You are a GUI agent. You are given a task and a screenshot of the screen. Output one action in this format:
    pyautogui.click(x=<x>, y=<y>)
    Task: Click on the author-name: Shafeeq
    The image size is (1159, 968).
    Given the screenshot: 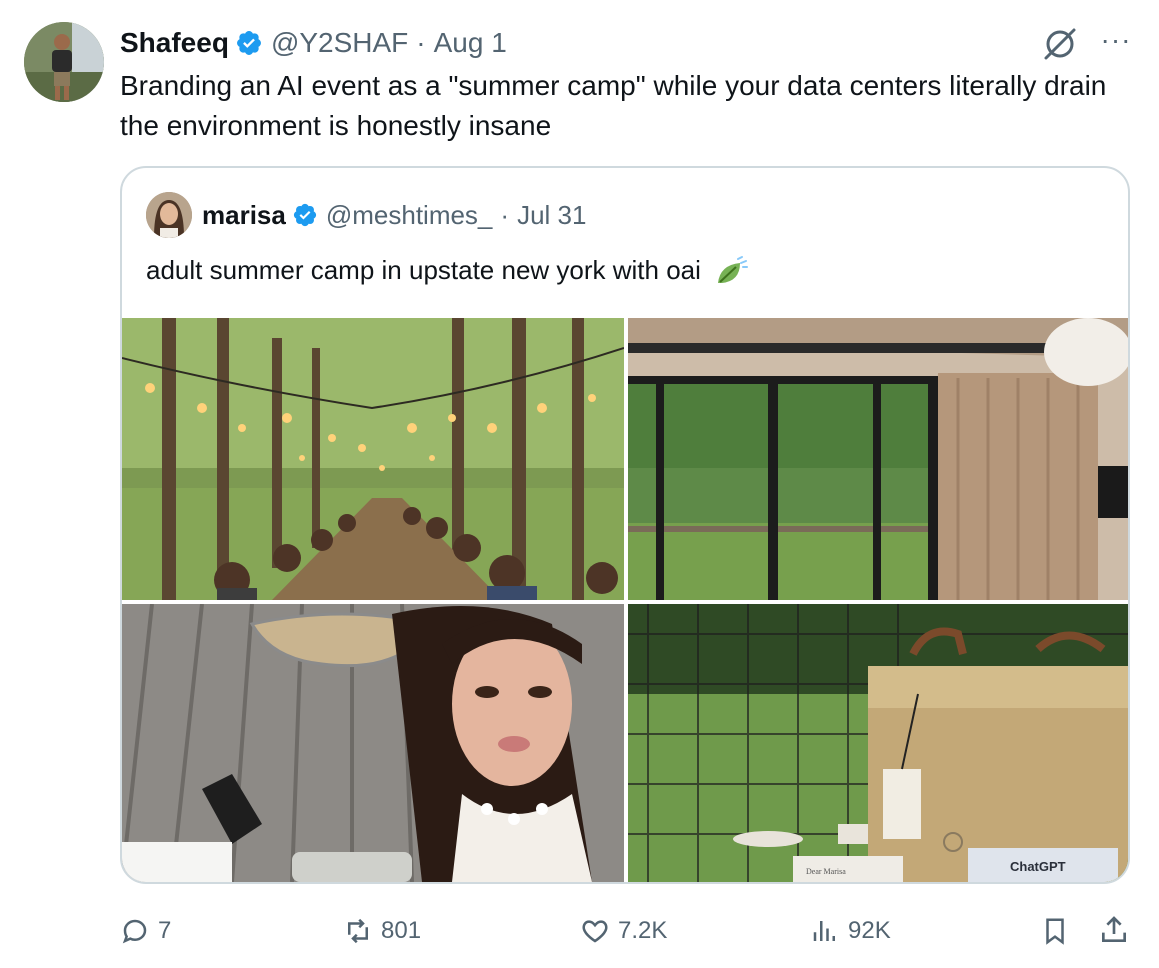 What is the action you would take?
    pyautogui.click(x=174, y=43)
    